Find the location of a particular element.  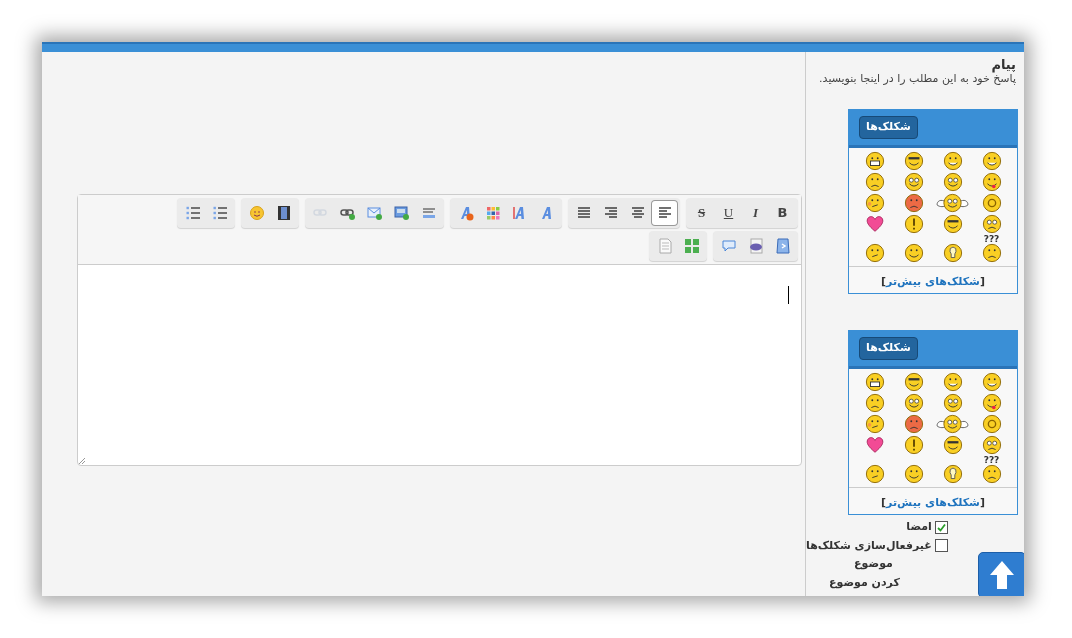

align-center-icon is located at coordinates (637, 213).